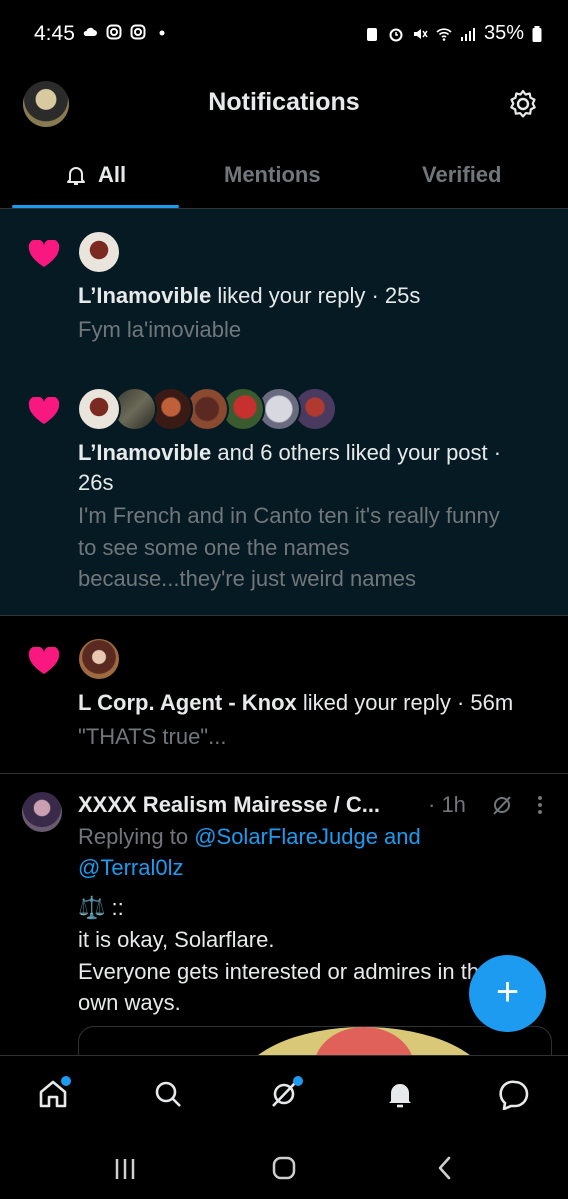  What do you see at coordinates (540, 805) in the screenshot?
I see `more-icon` at bounding box center [540, 805].